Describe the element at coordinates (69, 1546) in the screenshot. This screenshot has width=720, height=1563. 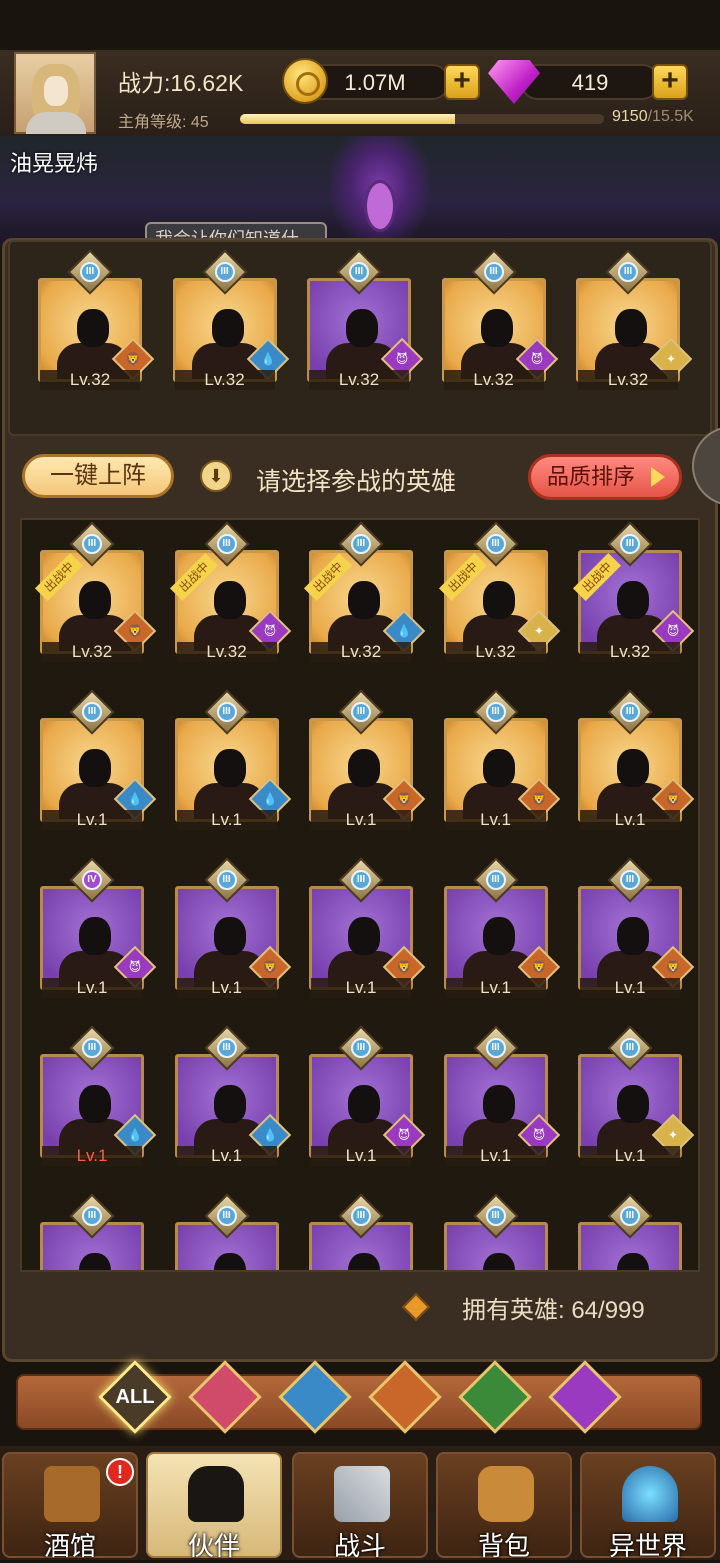
I see `nav-tavern-label: 酒馆` at that location.